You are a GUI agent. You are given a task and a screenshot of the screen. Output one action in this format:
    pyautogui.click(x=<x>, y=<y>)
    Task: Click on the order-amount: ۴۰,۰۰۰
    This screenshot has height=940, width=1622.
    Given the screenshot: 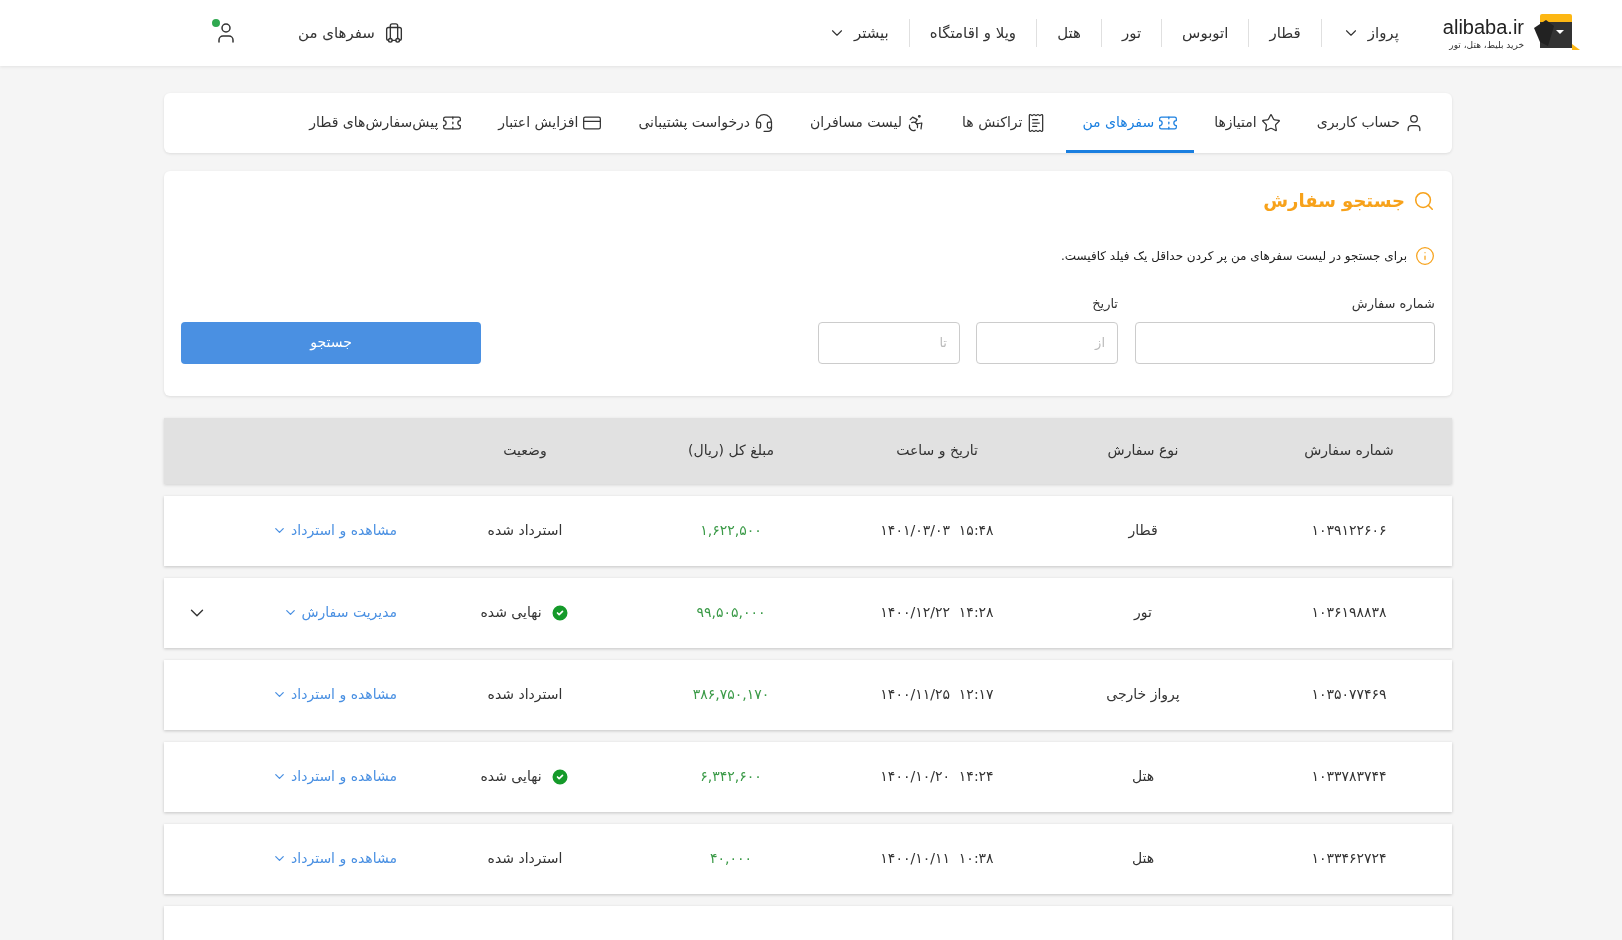 What is the action you would take?
    pyautogui.click(x=731, y=858)
    